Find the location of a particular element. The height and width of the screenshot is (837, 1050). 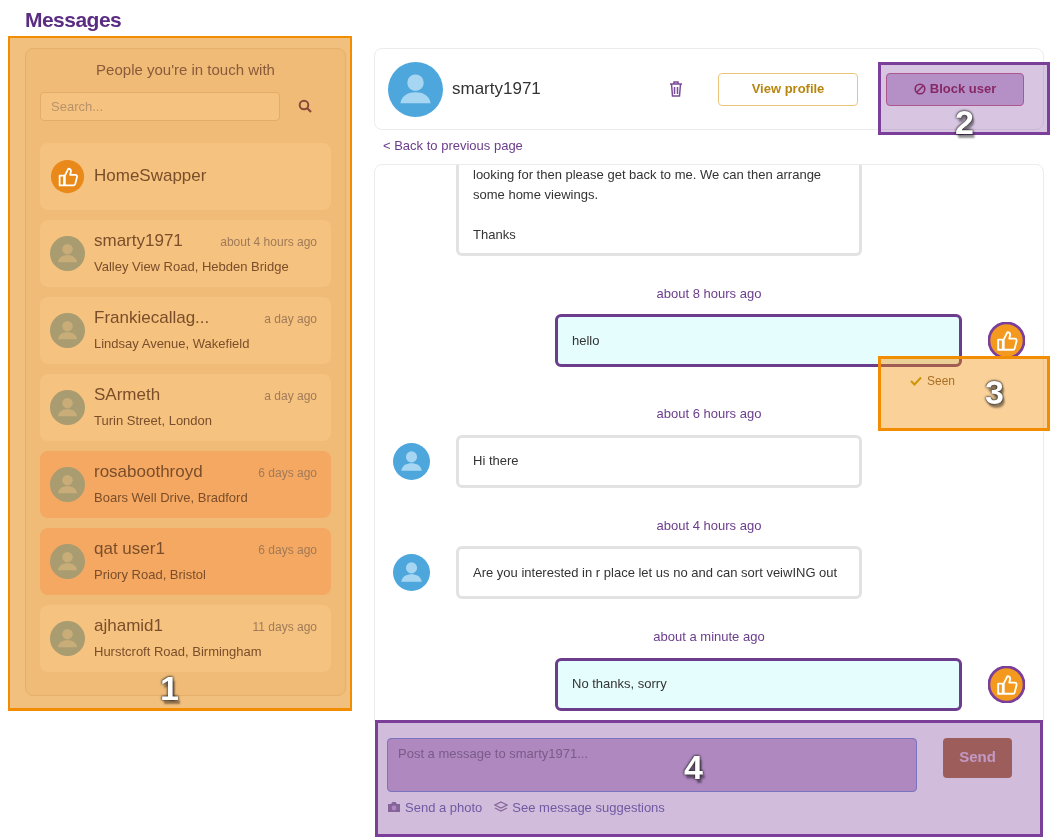

contact-item: ajhamid1 11 days ago Hurstcroft Road, Birmingham is located at coordinates (185, 638).